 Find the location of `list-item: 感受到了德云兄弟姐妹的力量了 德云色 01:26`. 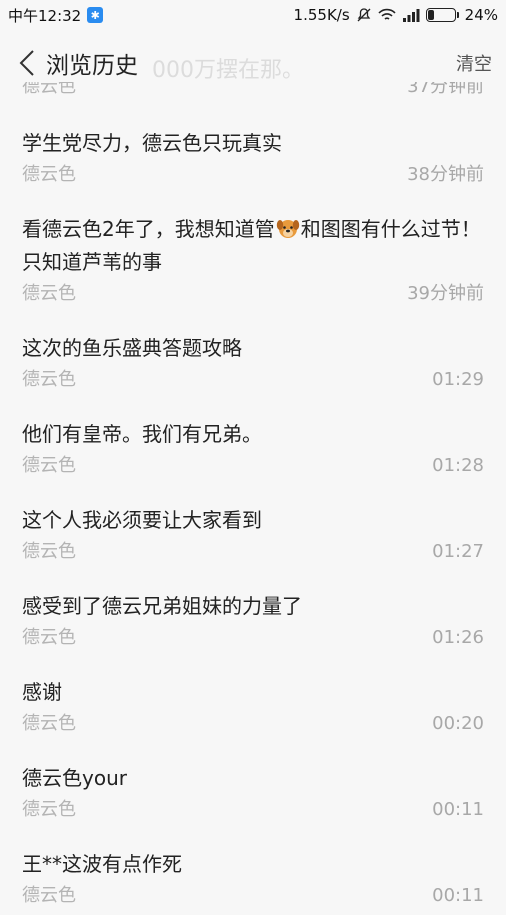

list-item: 感受到了德云兄弟姐妹的力量了 德云色 01:26 is located at coordinates (253, 614).